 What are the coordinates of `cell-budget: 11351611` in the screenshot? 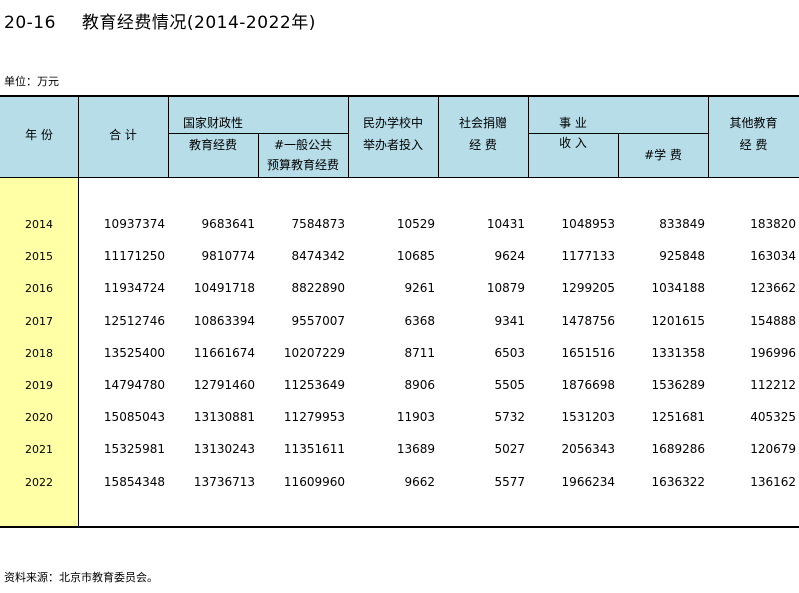 It's located at (314, 449).